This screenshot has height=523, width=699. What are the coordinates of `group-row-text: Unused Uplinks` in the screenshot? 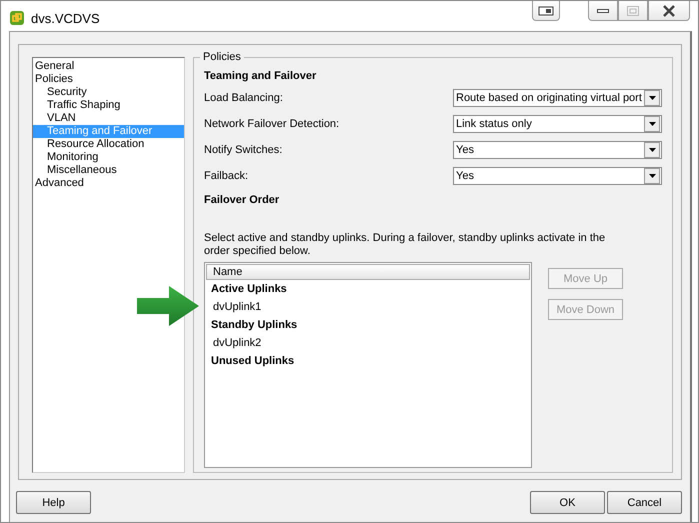 It's located at (253, 361).